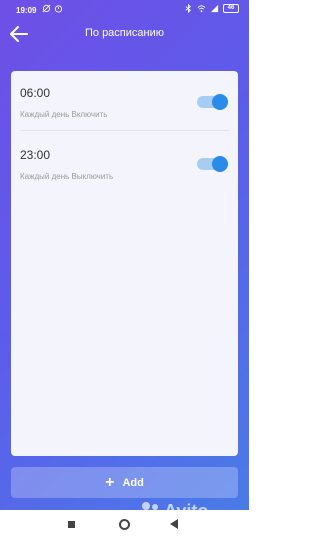 The height and width of the screenshot is (540, 320). What do you see at coordinates (110, 482) in the screenshot?
I see `plus-icon: +` at bounding box center [110, 482].